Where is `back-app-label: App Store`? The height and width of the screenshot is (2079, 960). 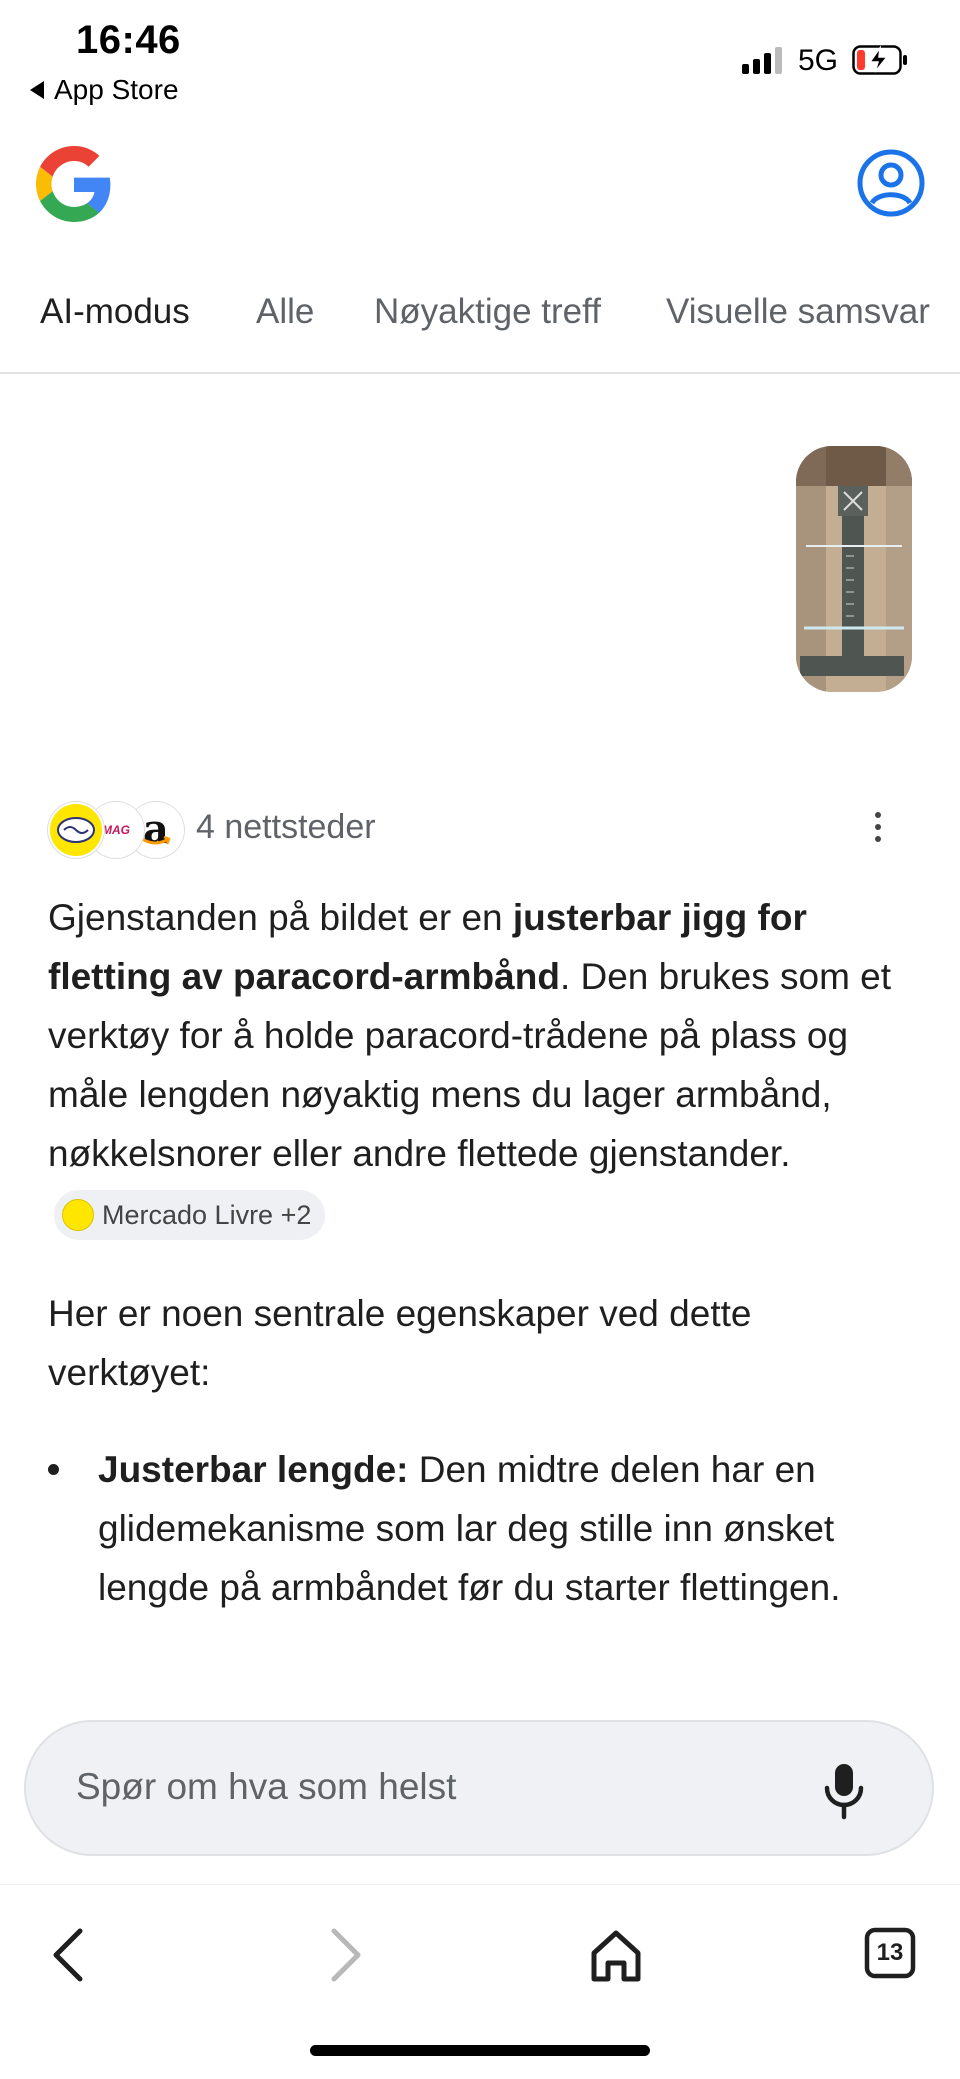 back-app-label: App Store is located at coordinates (116, 89).